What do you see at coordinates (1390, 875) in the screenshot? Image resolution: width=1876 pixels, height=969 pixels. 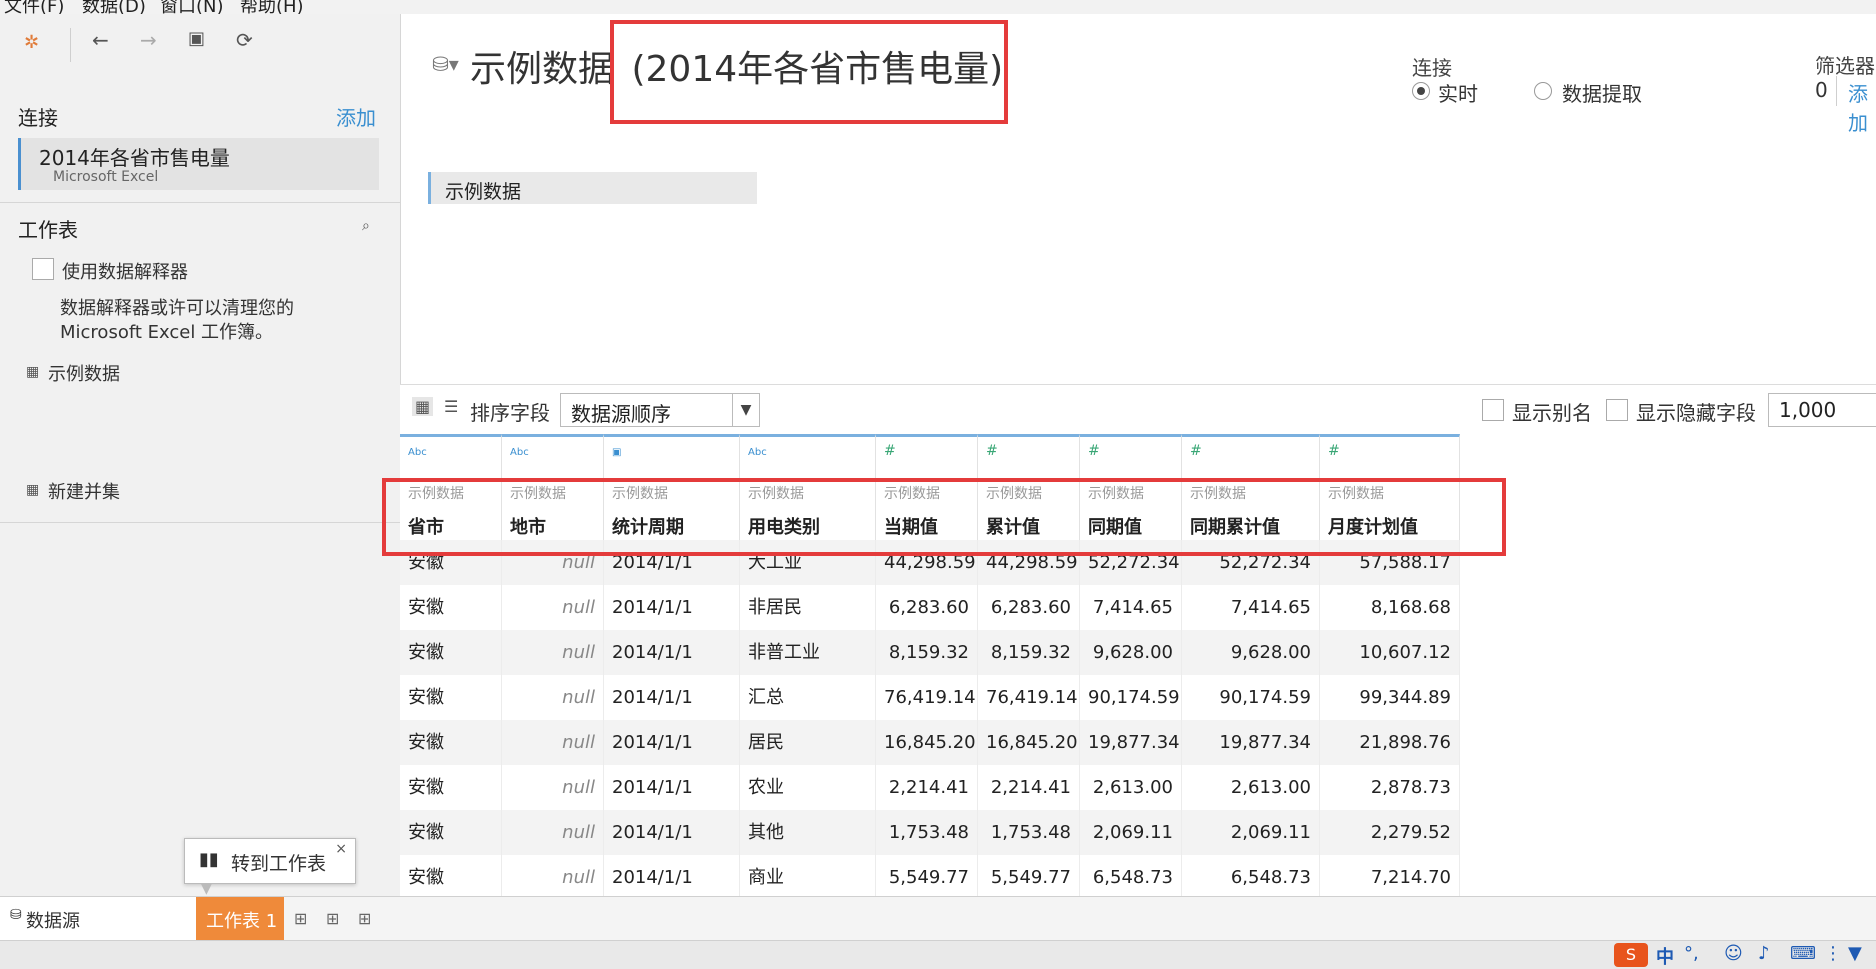 I see `table-cell: 7,214.70` at bounding box center [1390, 875].